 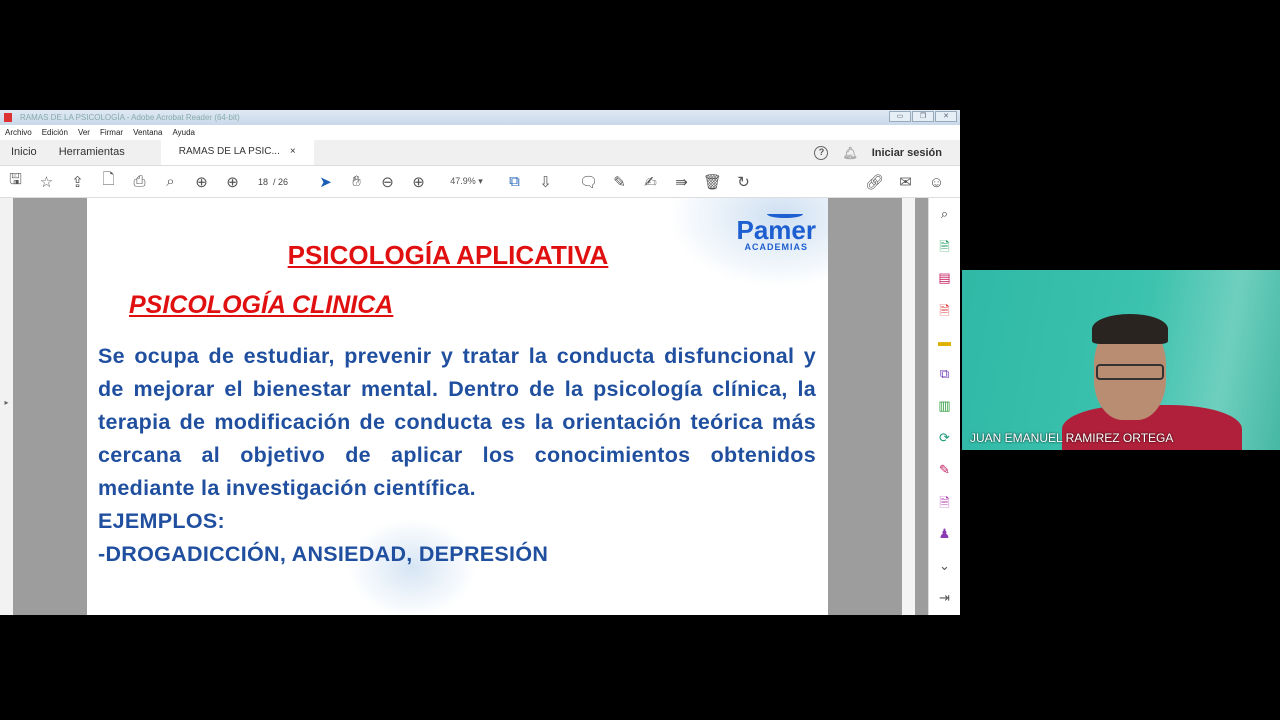 I want to click on acrobat-icon, so click(x=8, y=117).